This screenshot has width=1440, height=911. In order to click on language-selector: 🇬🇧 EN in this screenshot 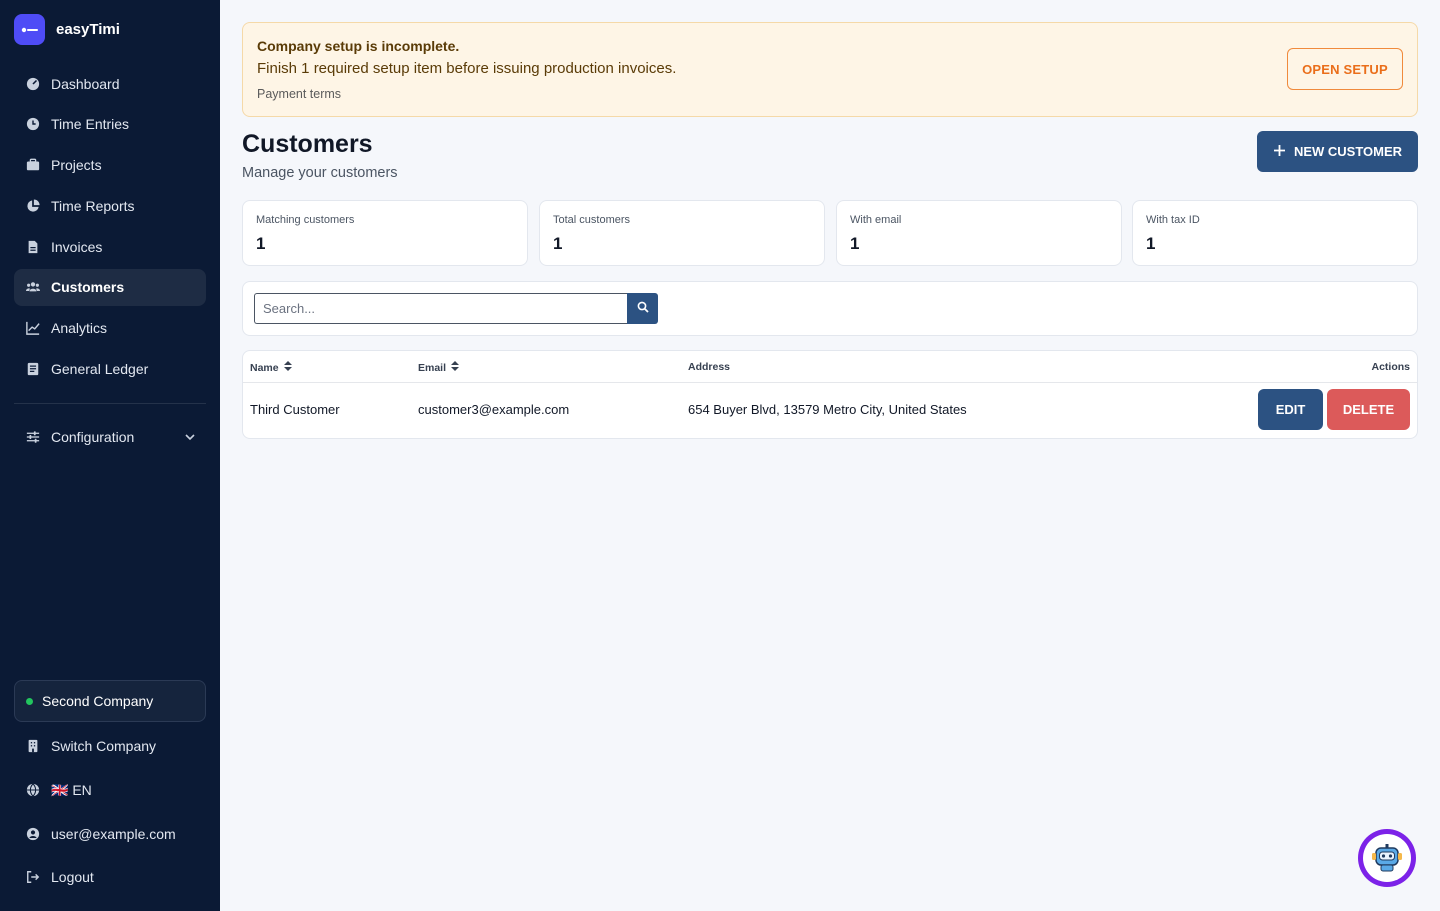, I will do `click(110, 790)`.